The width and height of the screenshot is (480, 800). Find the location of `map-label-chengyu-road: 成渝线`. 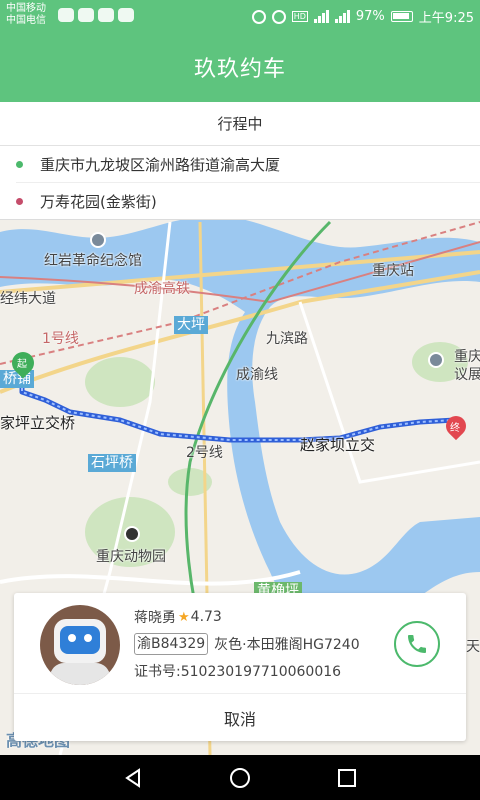

map-label-chengyu-road: 成渝线 is located at coordinates (257, 375).